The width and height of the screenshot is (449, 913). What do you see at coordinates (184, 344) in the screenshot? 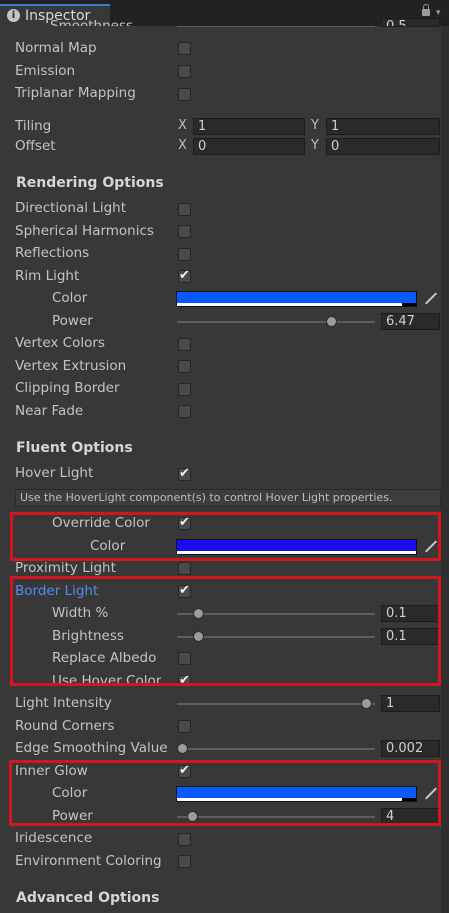
I see `vertex-colors-checkbox` at bounding box center [184, 344].